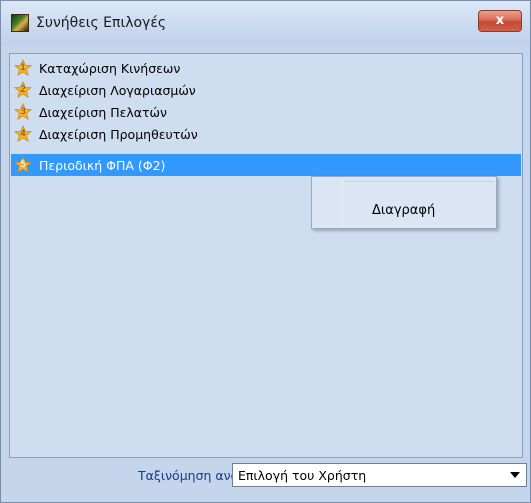 The image size is (531, 503). What do you see at coordinates (102, 165) in the screenshot?
I see `list-item-label: Περιοδική ΦΠΑ (Φ2)` at bounding box center [102, 165].